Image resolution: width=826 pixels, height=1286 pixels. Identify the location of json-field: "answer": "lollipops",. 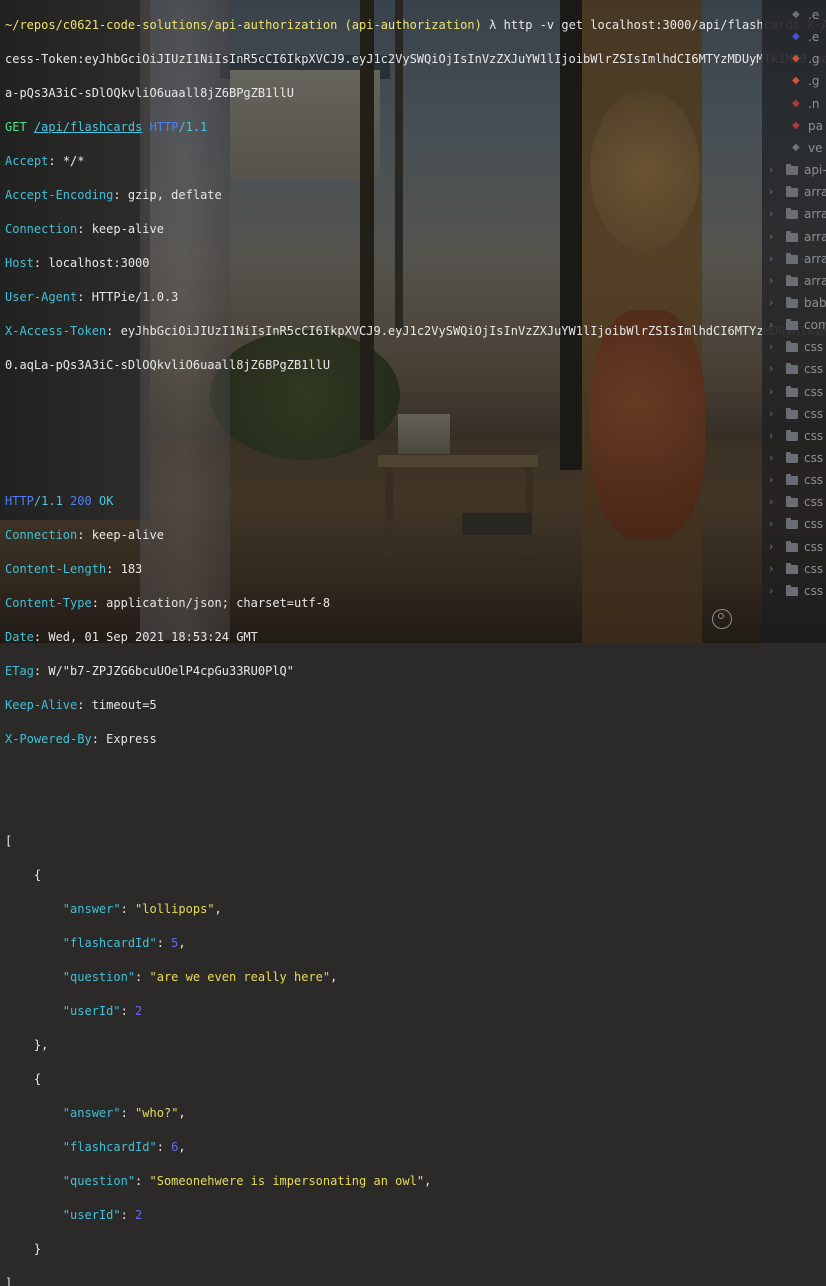
(142, 909).